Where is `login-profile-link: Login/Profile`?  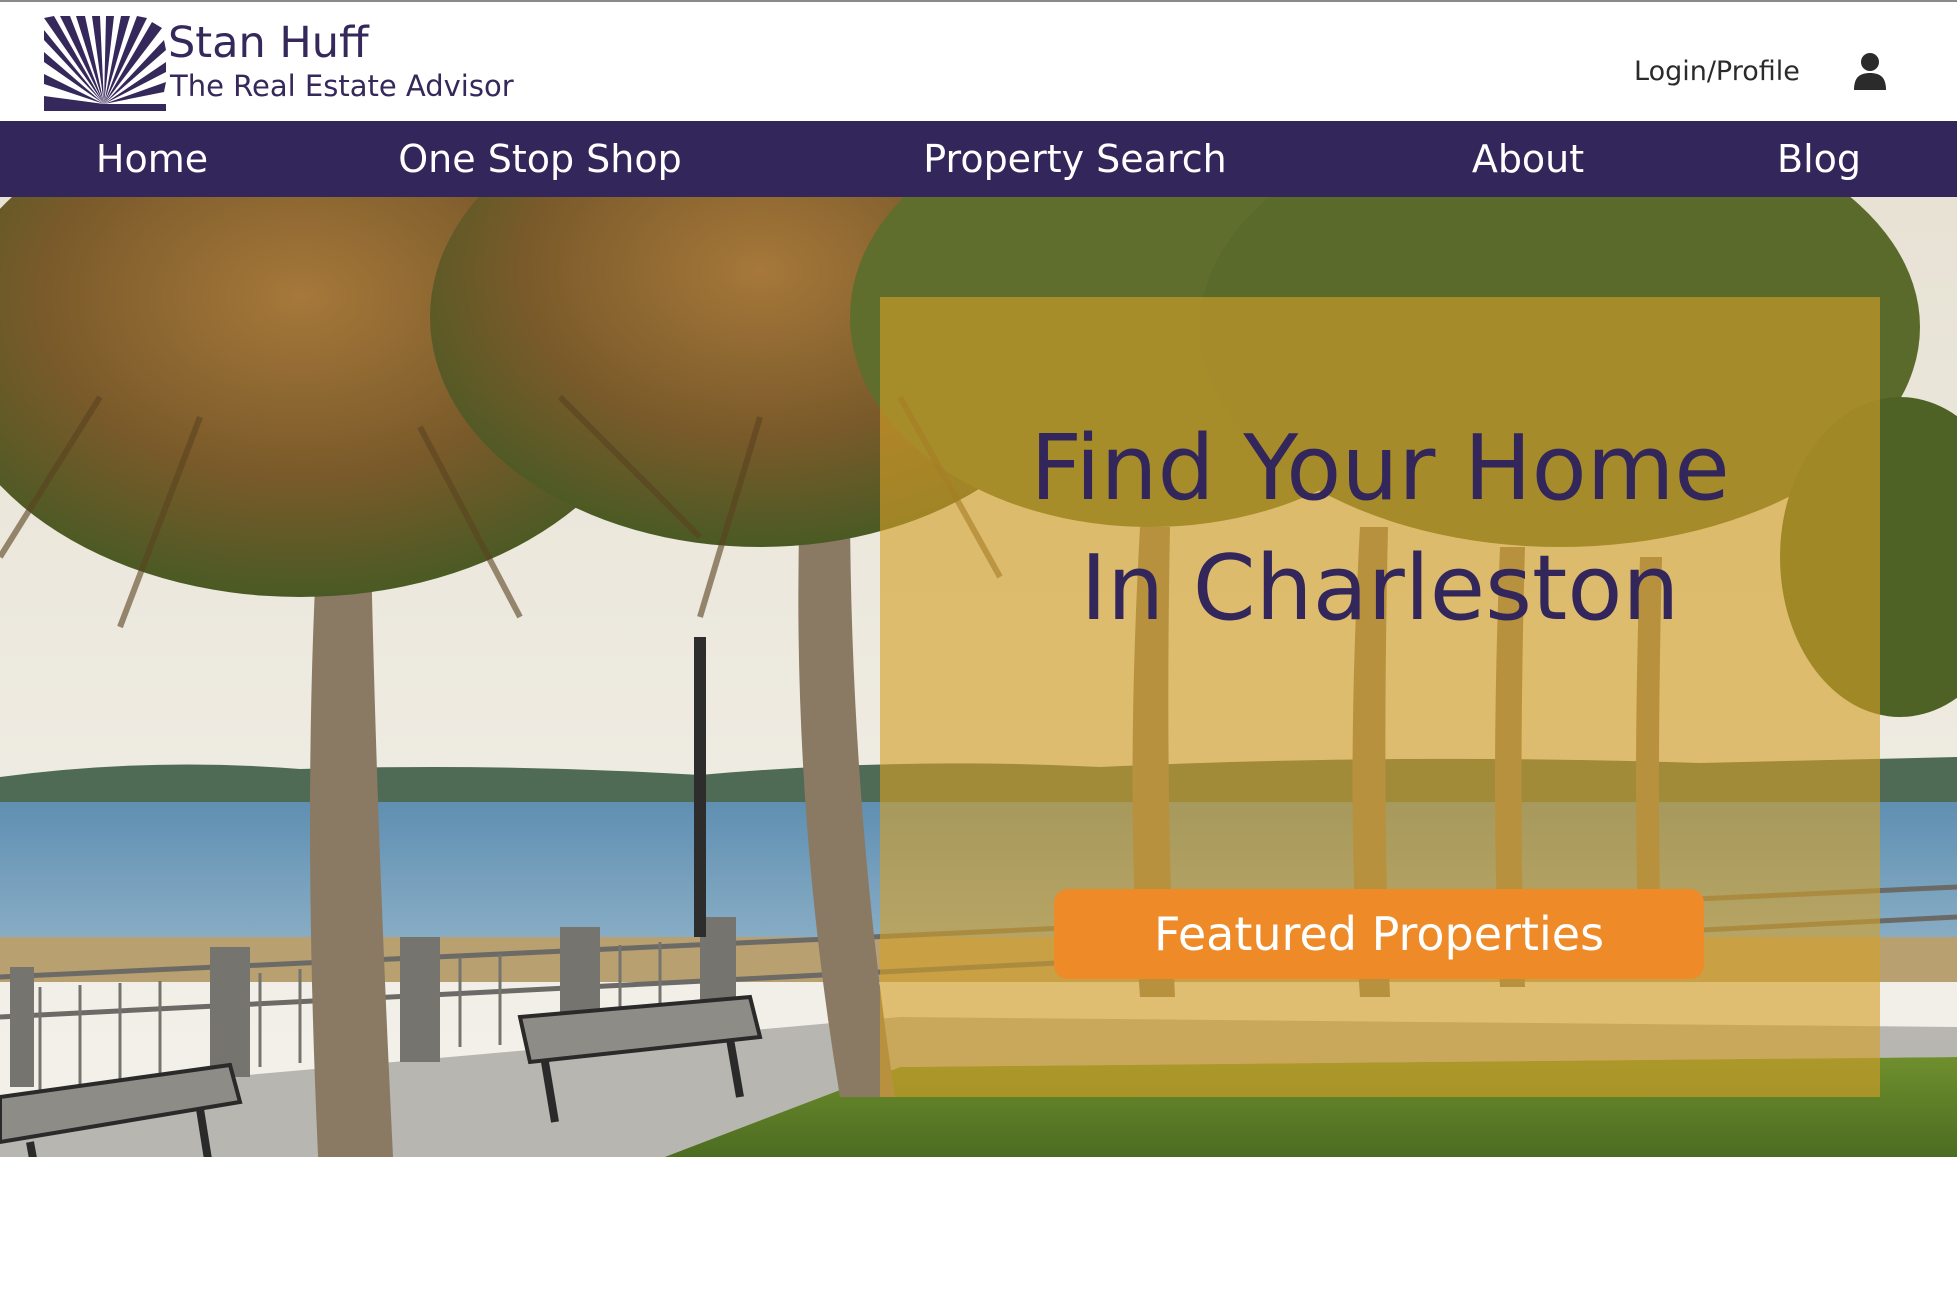
login-profile-link: Login/Profile is located at coordinates (1717, 72).